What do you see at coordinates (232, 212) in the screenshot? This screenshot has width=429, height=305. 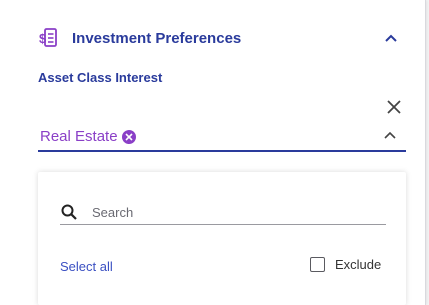 I see `search-input` at bounding box center [232, 212].